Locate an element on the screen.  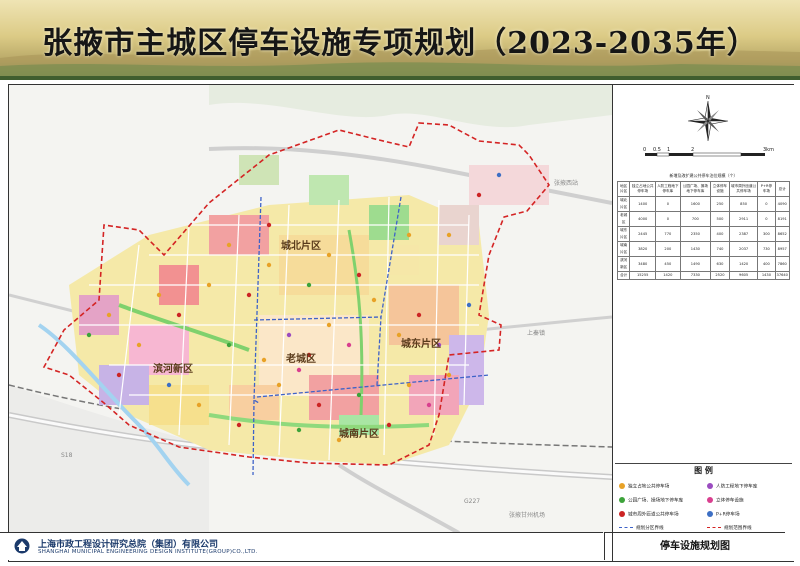
table-cell: 850 is located at coordinates (743, 204).